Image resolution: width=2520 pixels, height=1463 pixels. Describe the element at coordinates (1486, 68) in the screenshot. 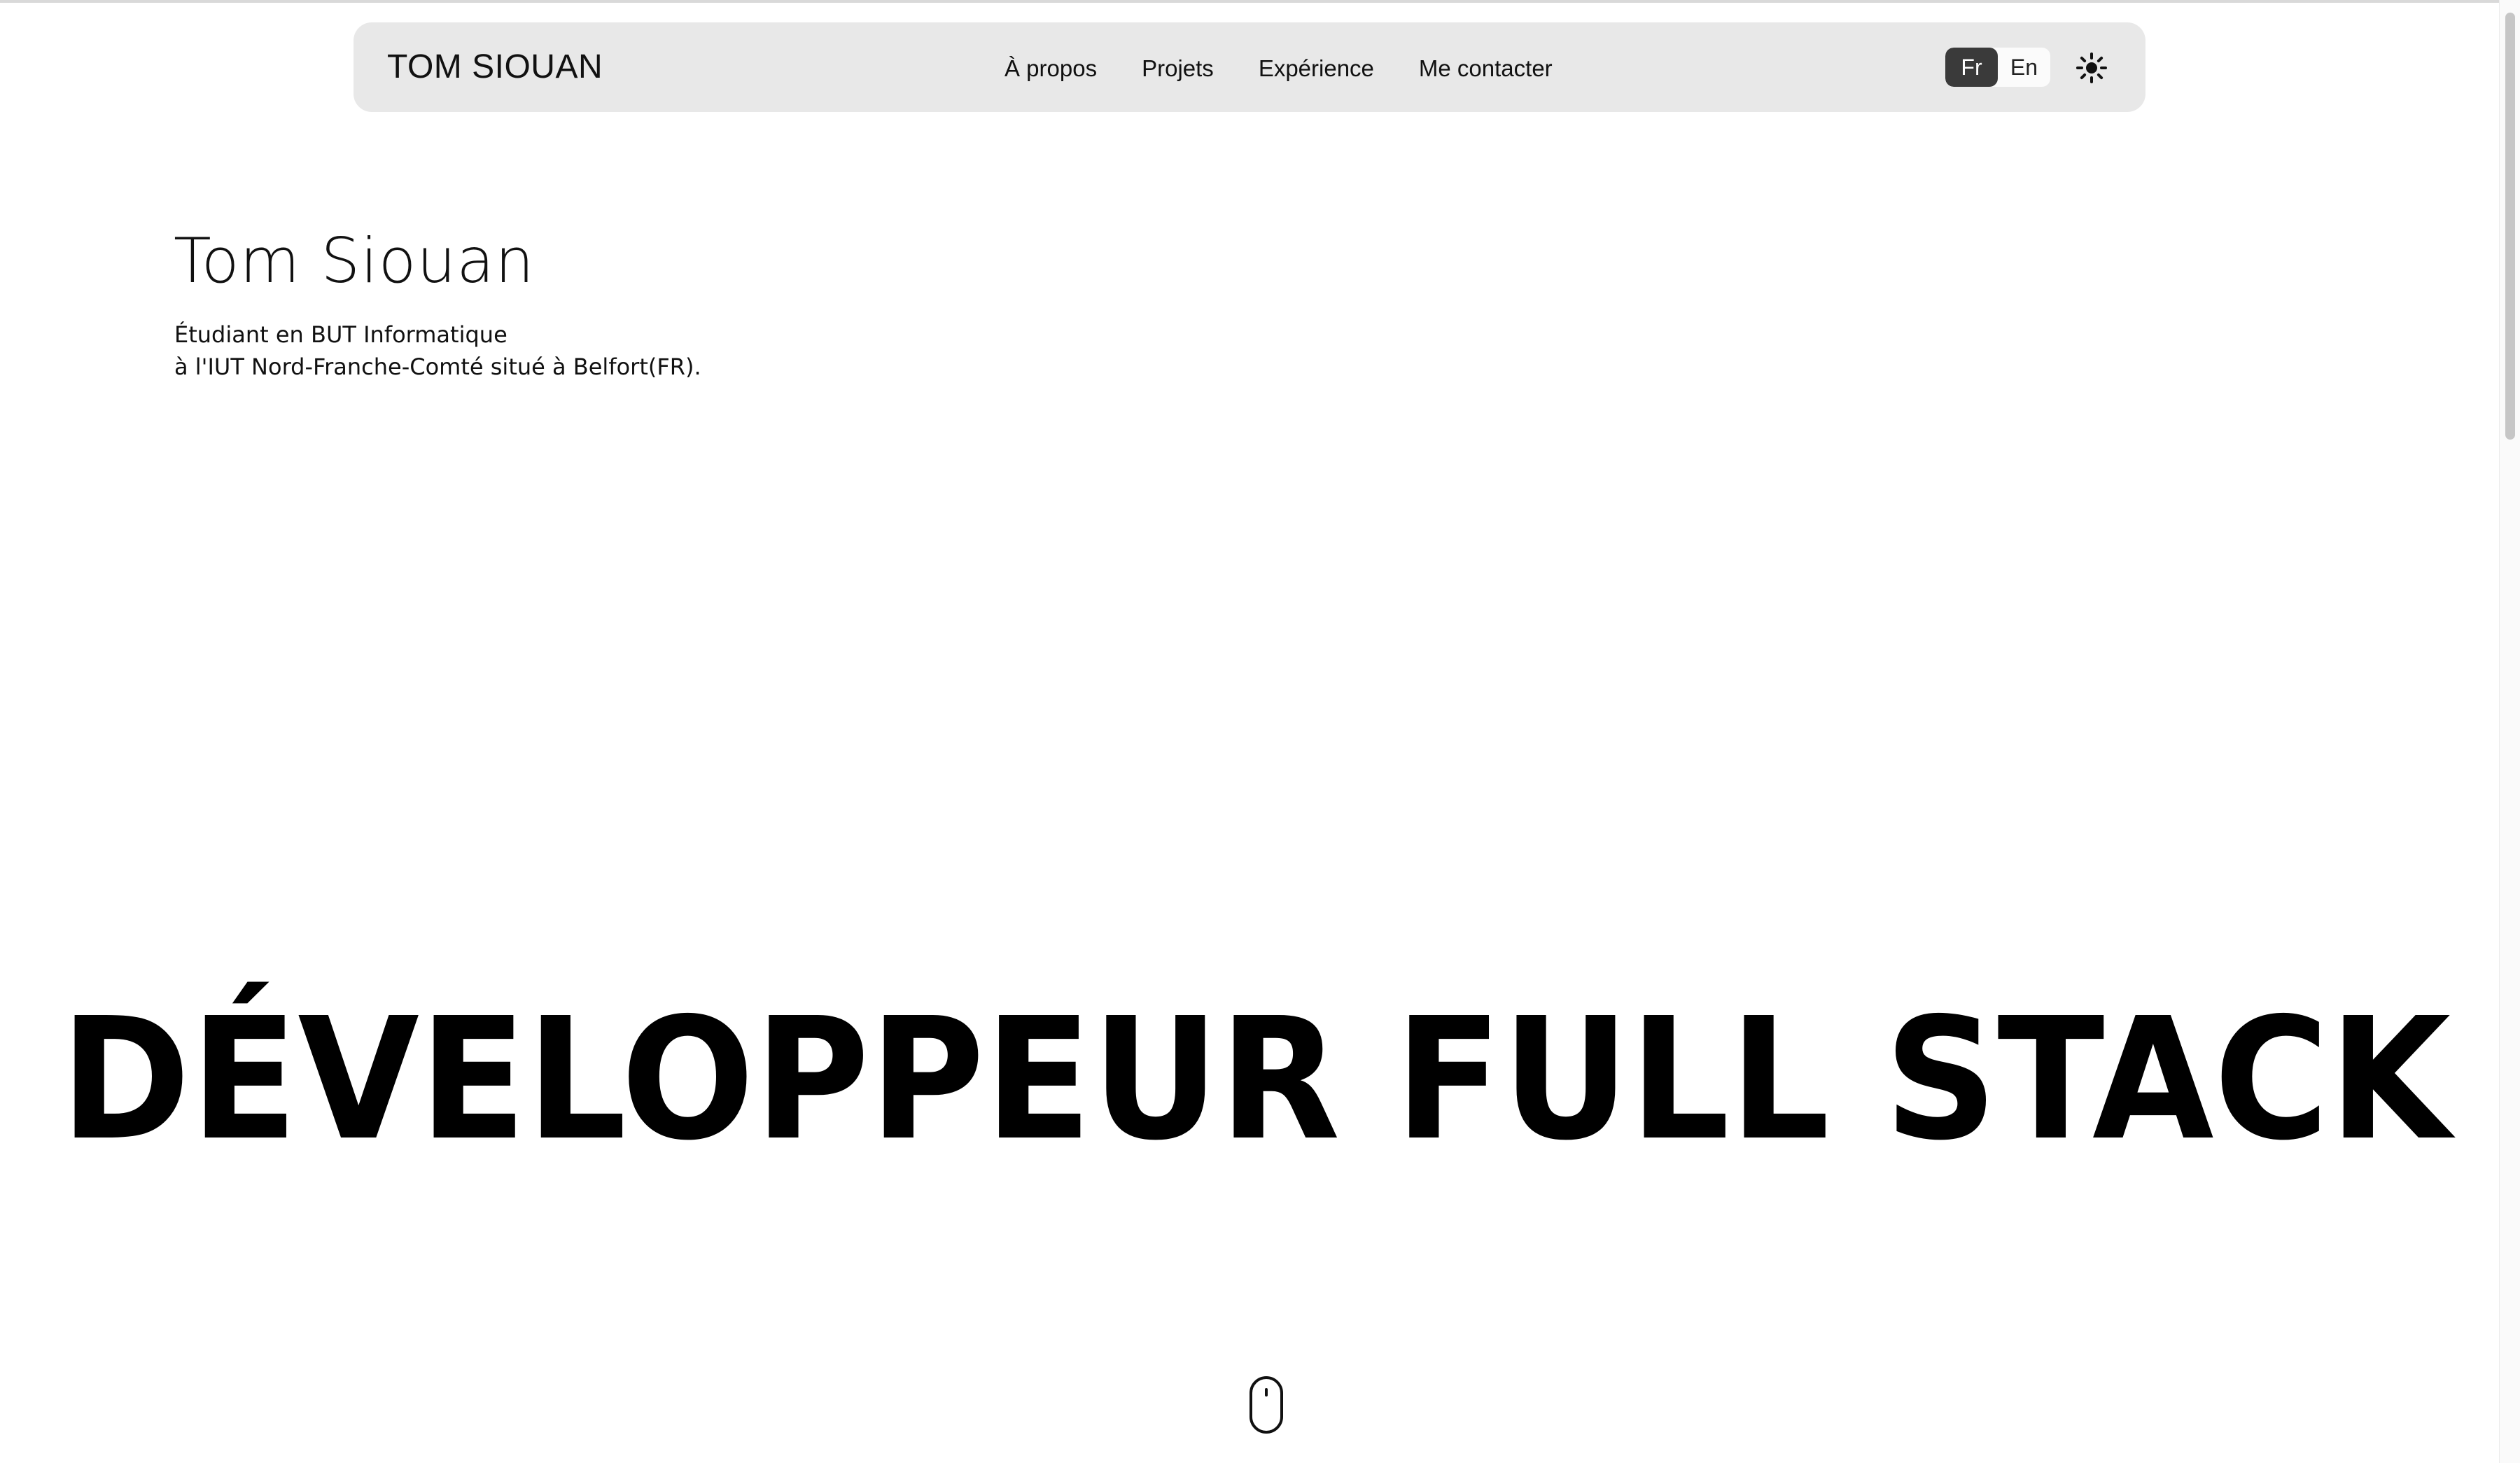

I see `nav-link-contact: Me contacter` at that location.